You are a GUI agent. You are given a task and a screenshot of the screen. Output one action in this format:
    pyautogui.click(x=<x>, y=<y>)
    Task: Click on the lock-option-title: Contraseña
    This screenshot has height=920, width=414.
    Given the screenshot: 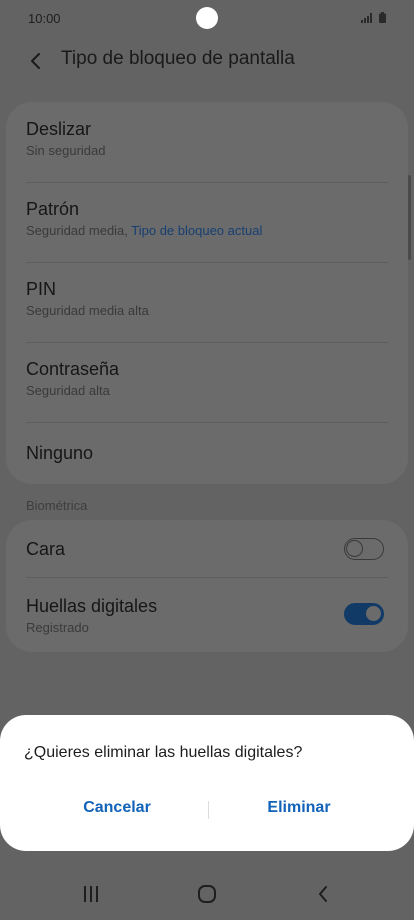 What is the action you would take?
    pyautogui.click(x=73, y=369)
    